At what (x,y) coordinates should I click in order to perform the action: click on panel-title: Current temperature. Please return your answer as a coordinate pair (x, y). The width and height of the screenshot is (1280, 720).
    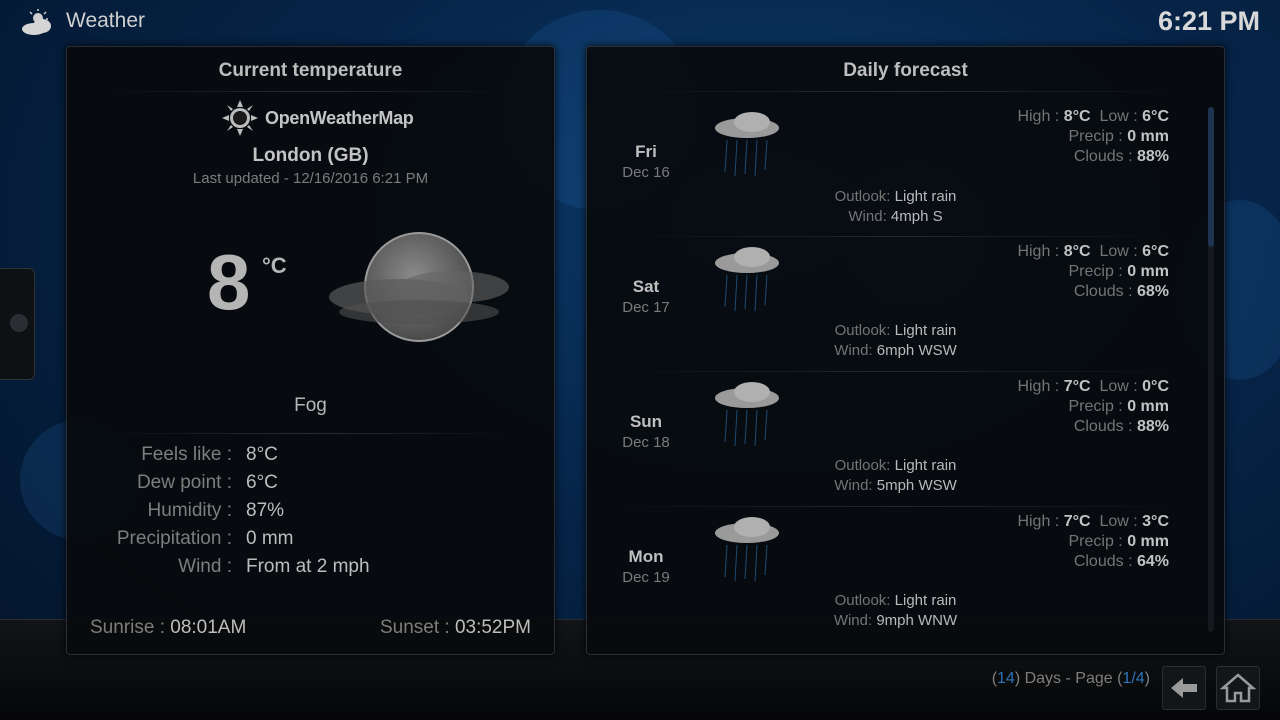
    Looking at the image, I should click on (310, 70).